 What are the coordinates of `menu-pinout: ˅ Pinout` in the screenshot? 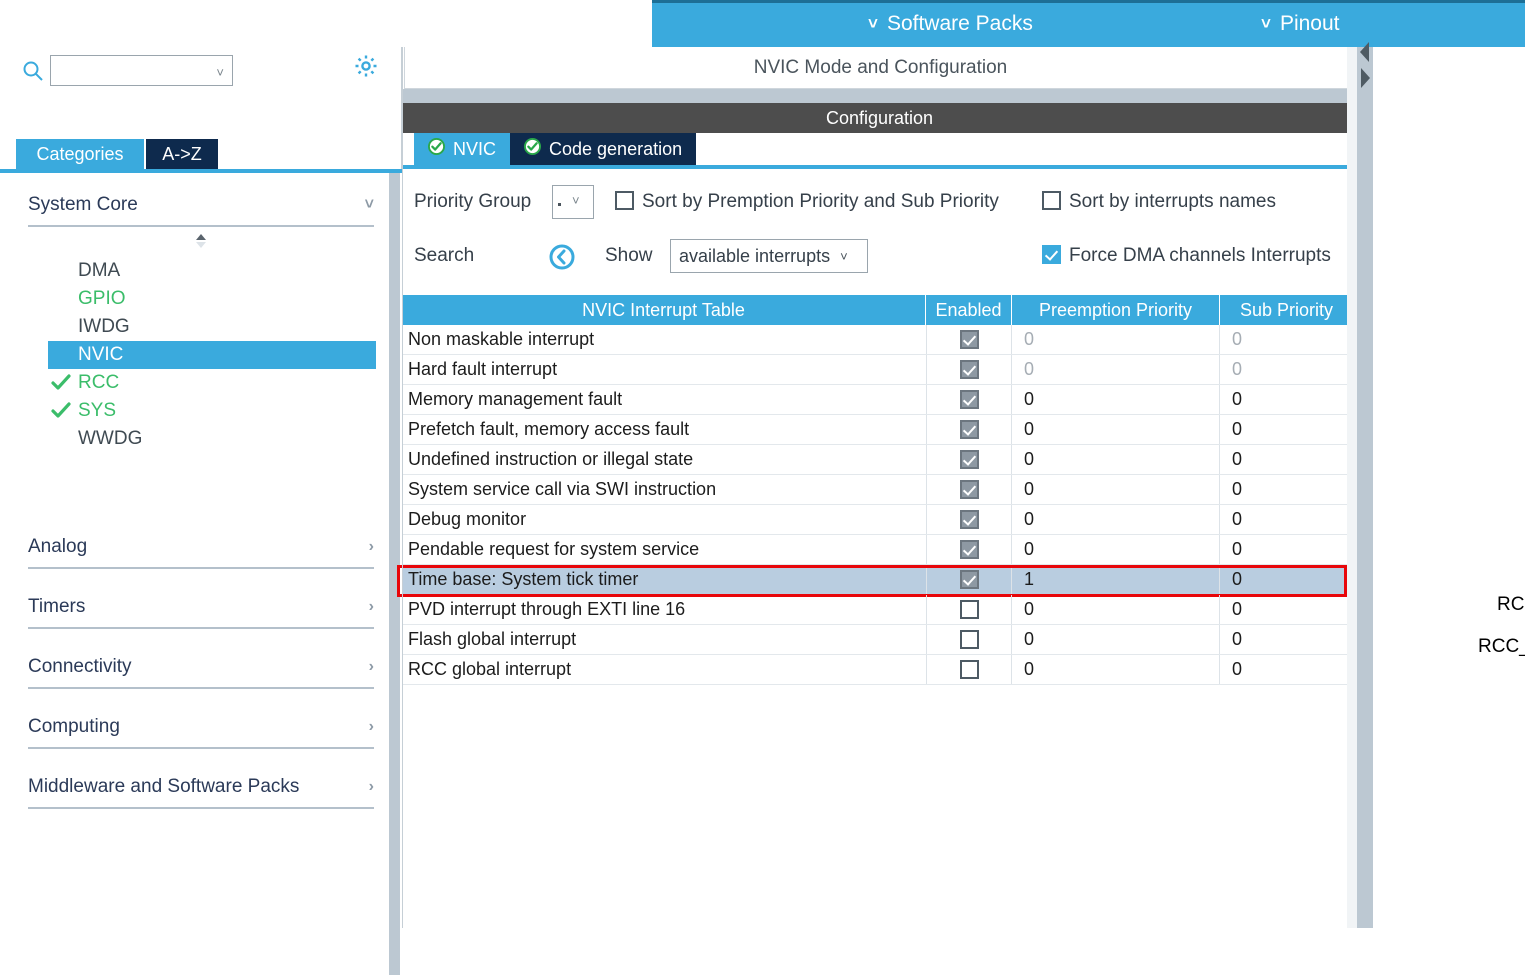 It's located at (1300, 24).